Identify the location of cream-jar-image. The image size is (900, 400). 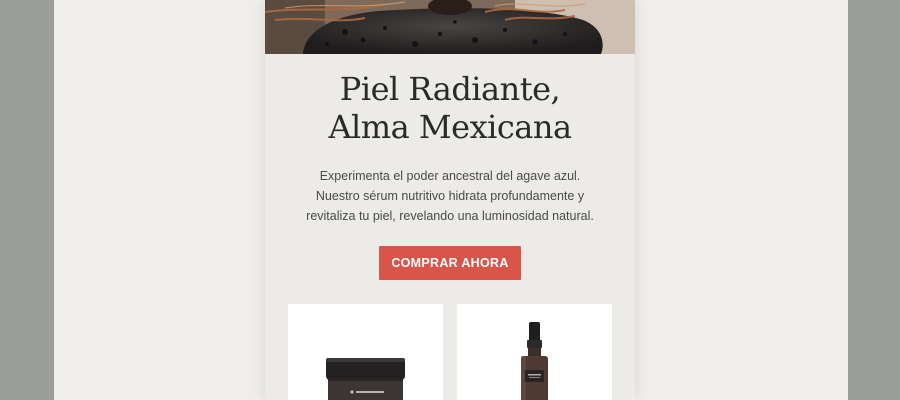
(365, 352).